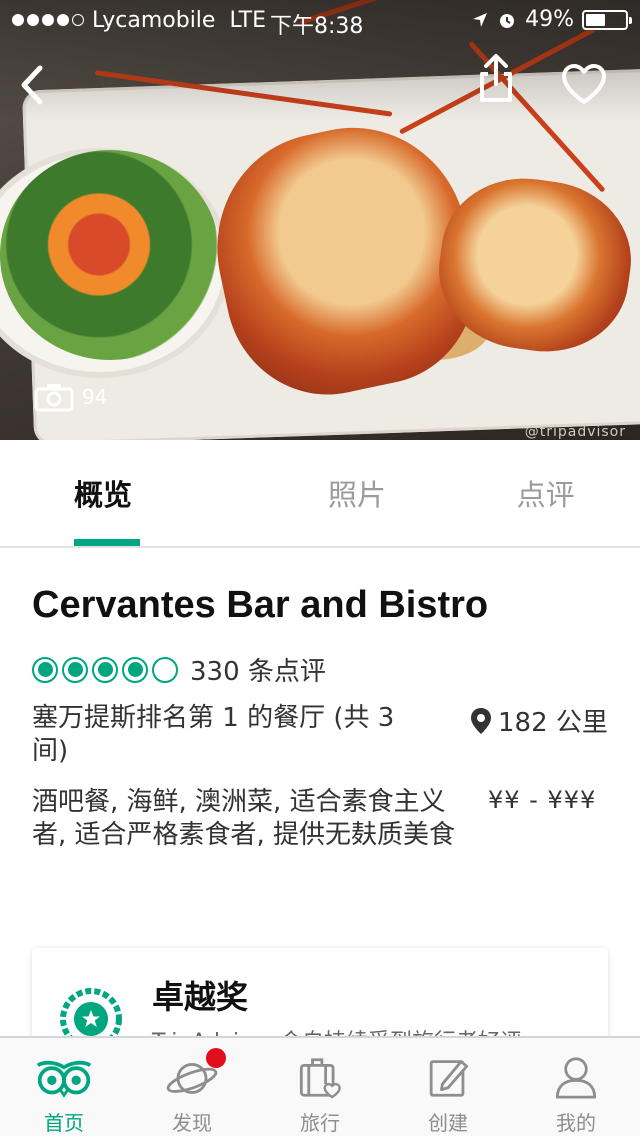  Describe the element at coordinates (95, 397) in the screenshot. I see `photo-count-value: 94` at that location.